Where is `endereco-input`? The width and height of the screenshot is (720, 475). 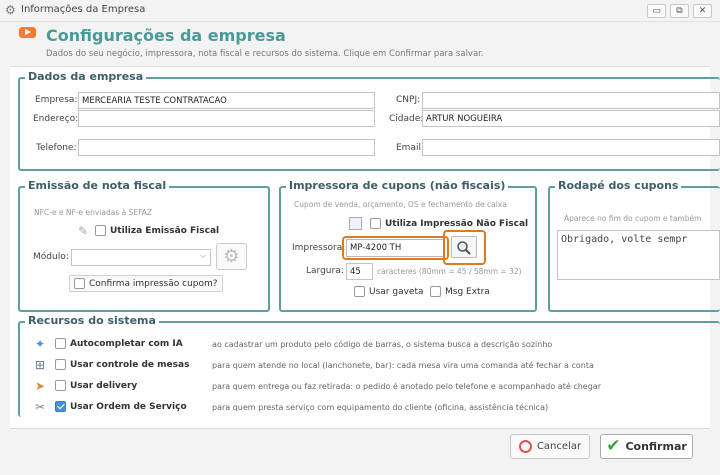 endereco-input is located at coordinates (226, 118).